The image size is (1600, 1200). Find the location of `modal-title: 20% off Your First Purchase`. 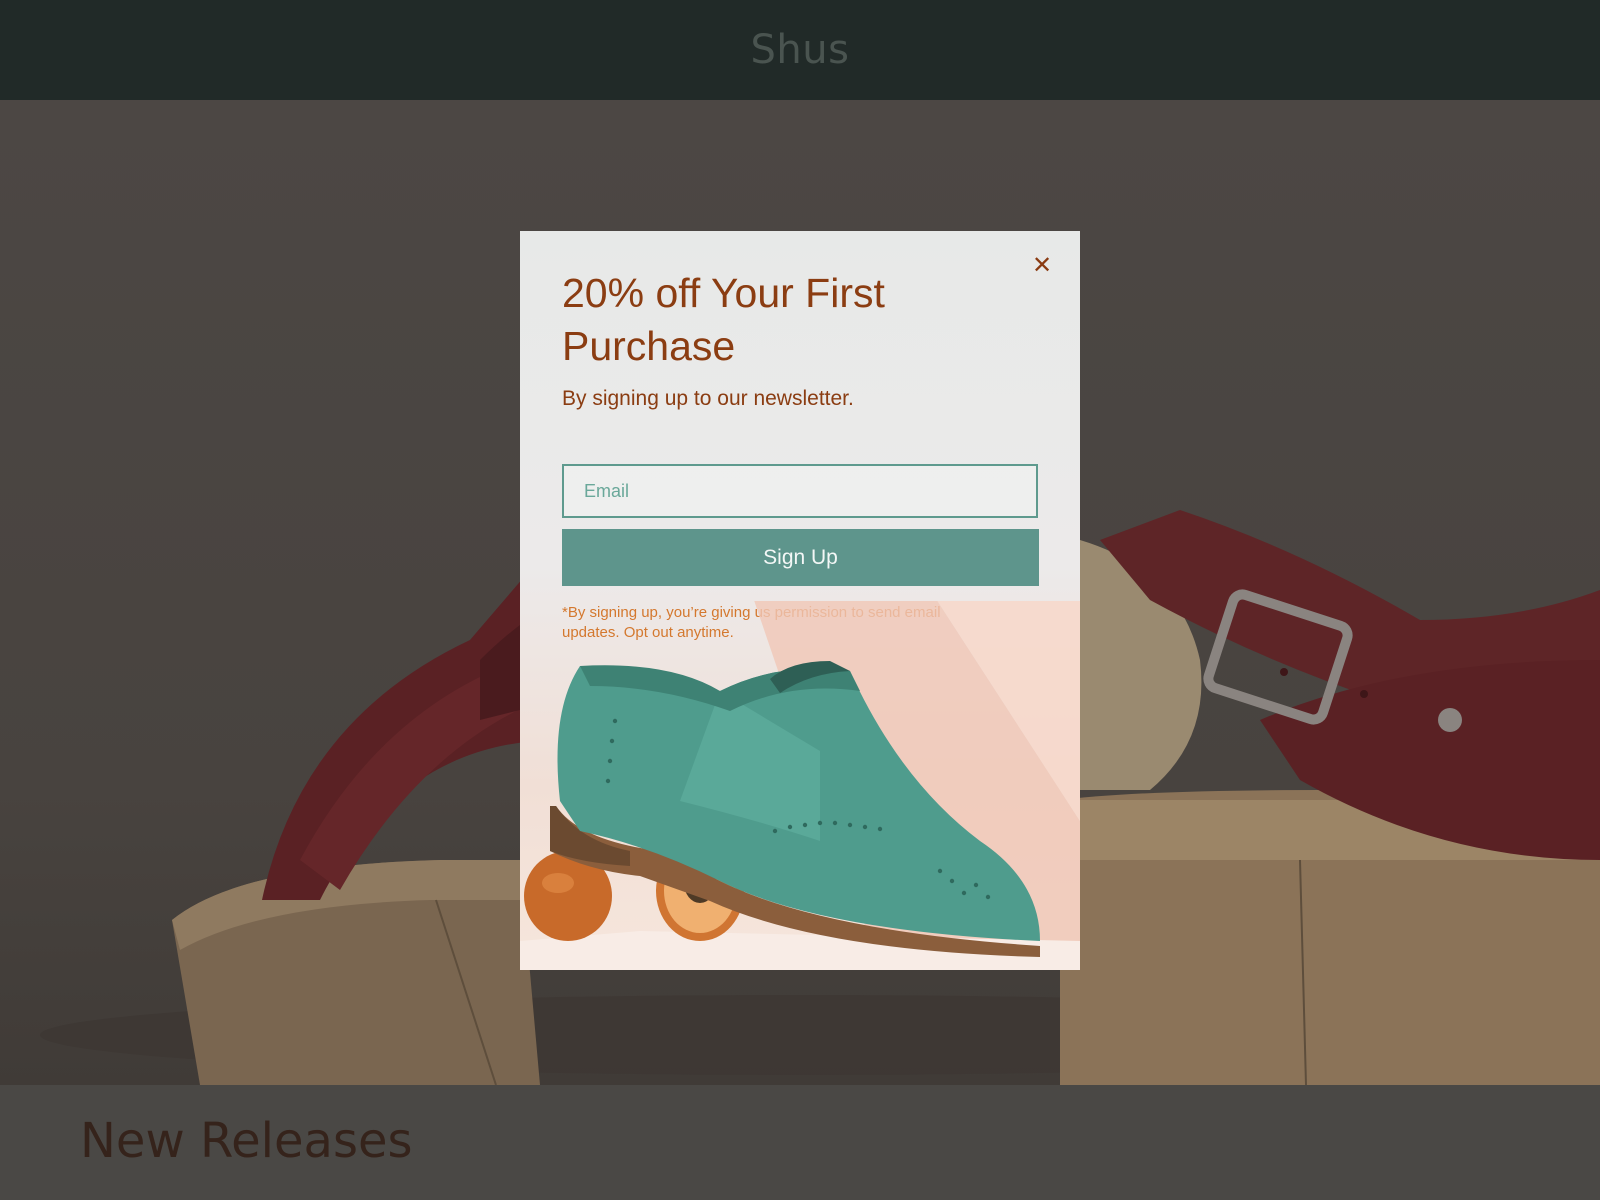

modal-title: 20% off Your First Purchase is located at coordinates (723, 319).